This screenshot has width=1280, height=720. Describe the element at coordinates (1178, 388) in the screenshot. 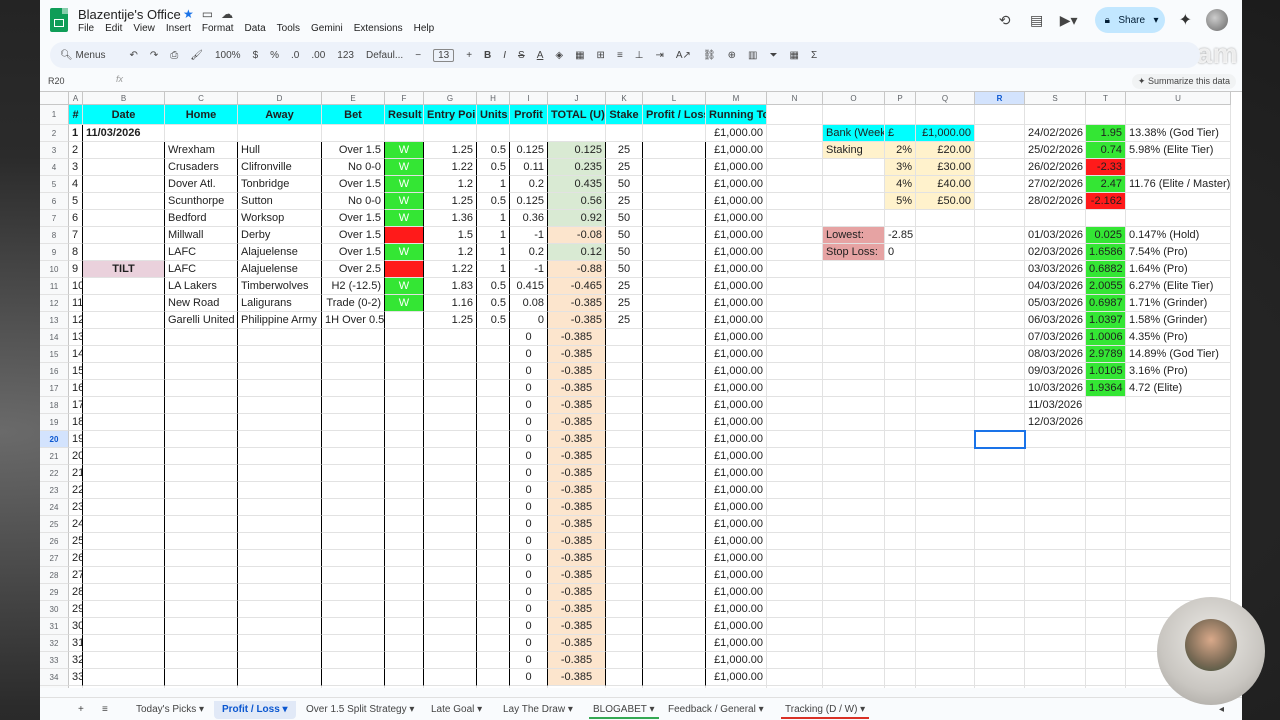

I see `tracking-note: 4.72 (Elite)` at that location.